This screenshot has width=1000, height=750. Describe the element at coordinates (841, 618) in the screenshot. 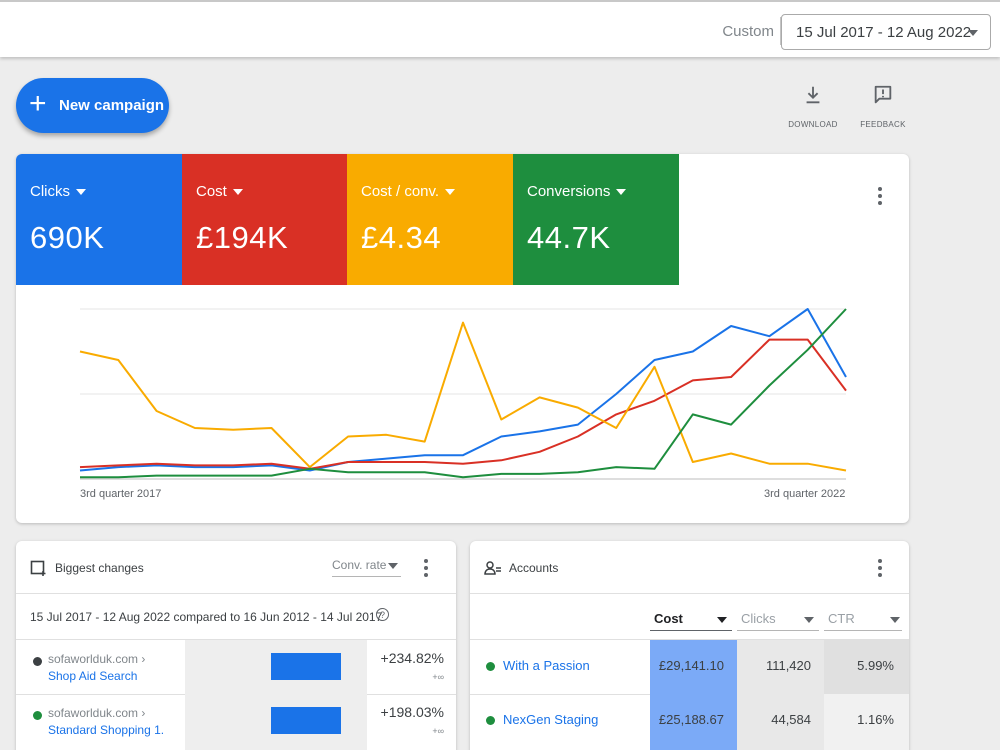

I see `column-header-label: CTR` at that location.